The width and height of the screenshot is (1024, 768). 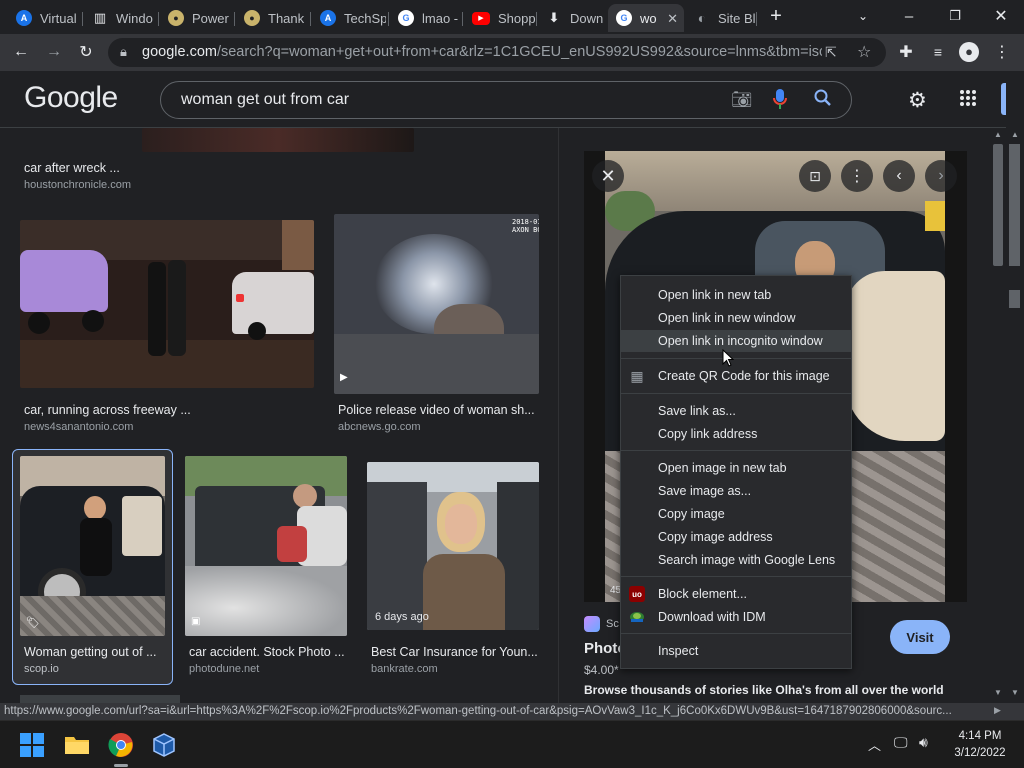 What do you see at coordinates (92, 546) in the screenshot?
I see `result-thumbnail-woman-car: 🏷︎` at bounding box center [92, 546].